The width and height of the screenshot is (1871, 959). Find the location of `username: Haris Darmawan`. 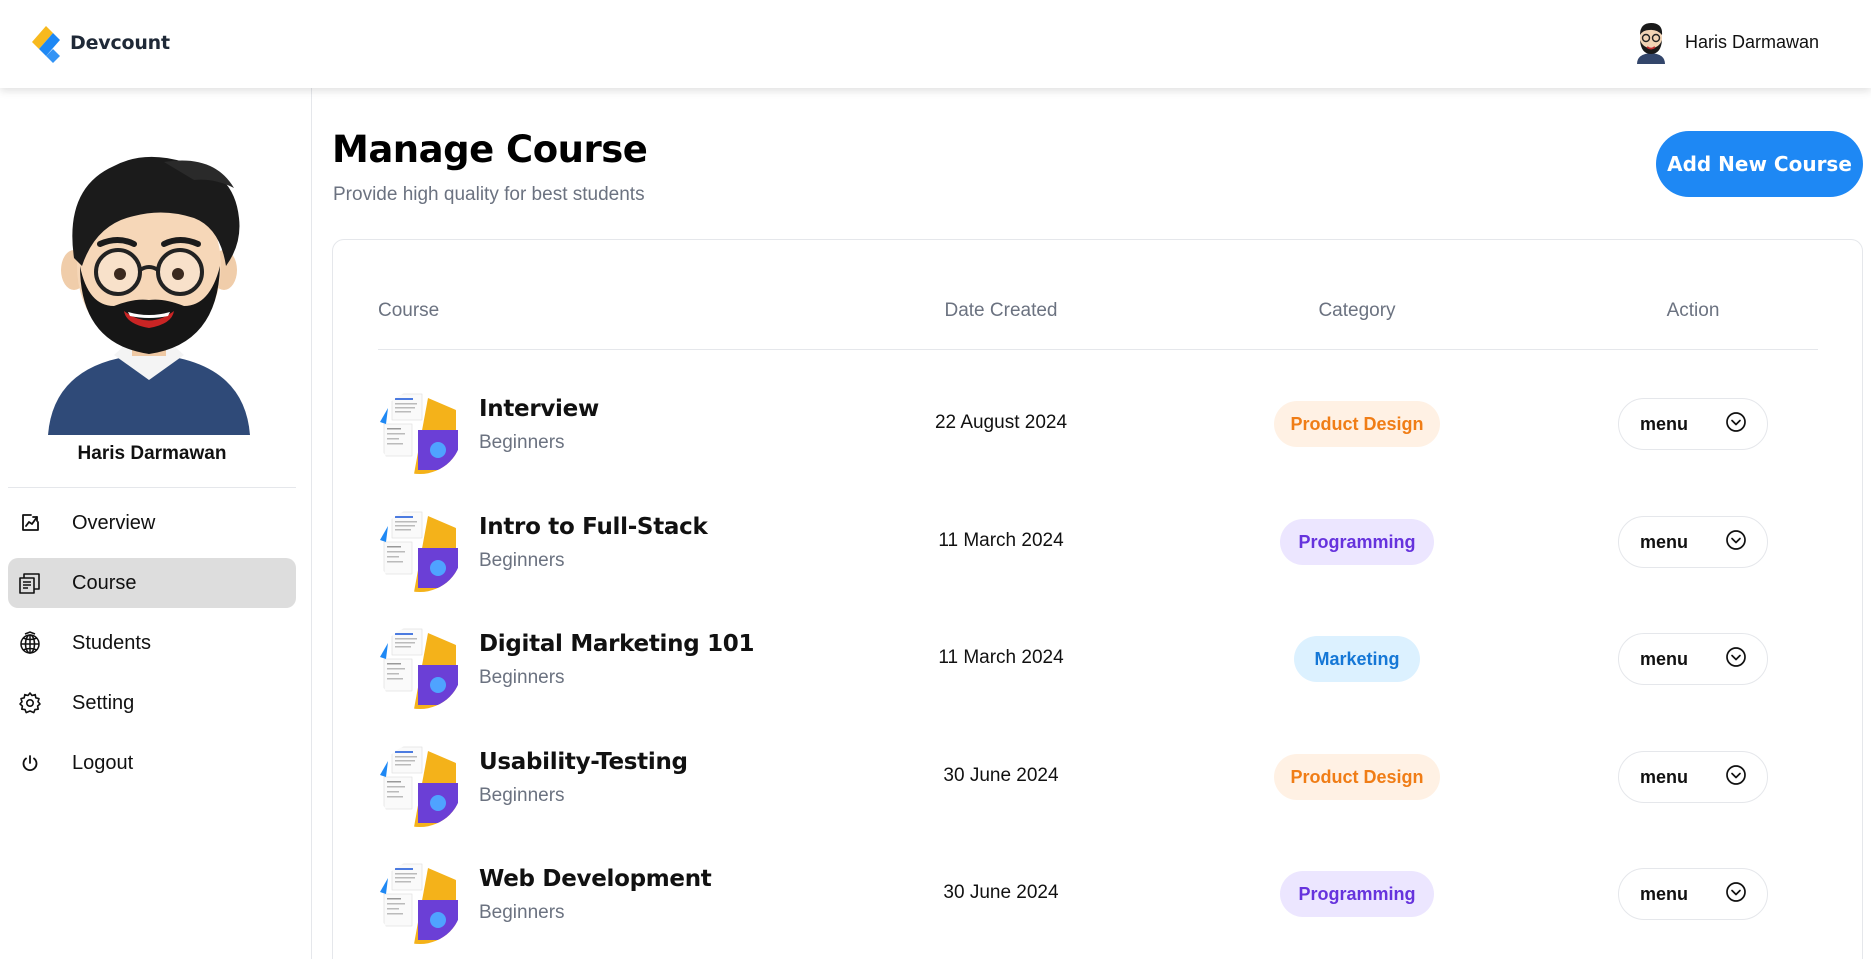

username: Haris Darmawan is located at coordinates (1751, 41).